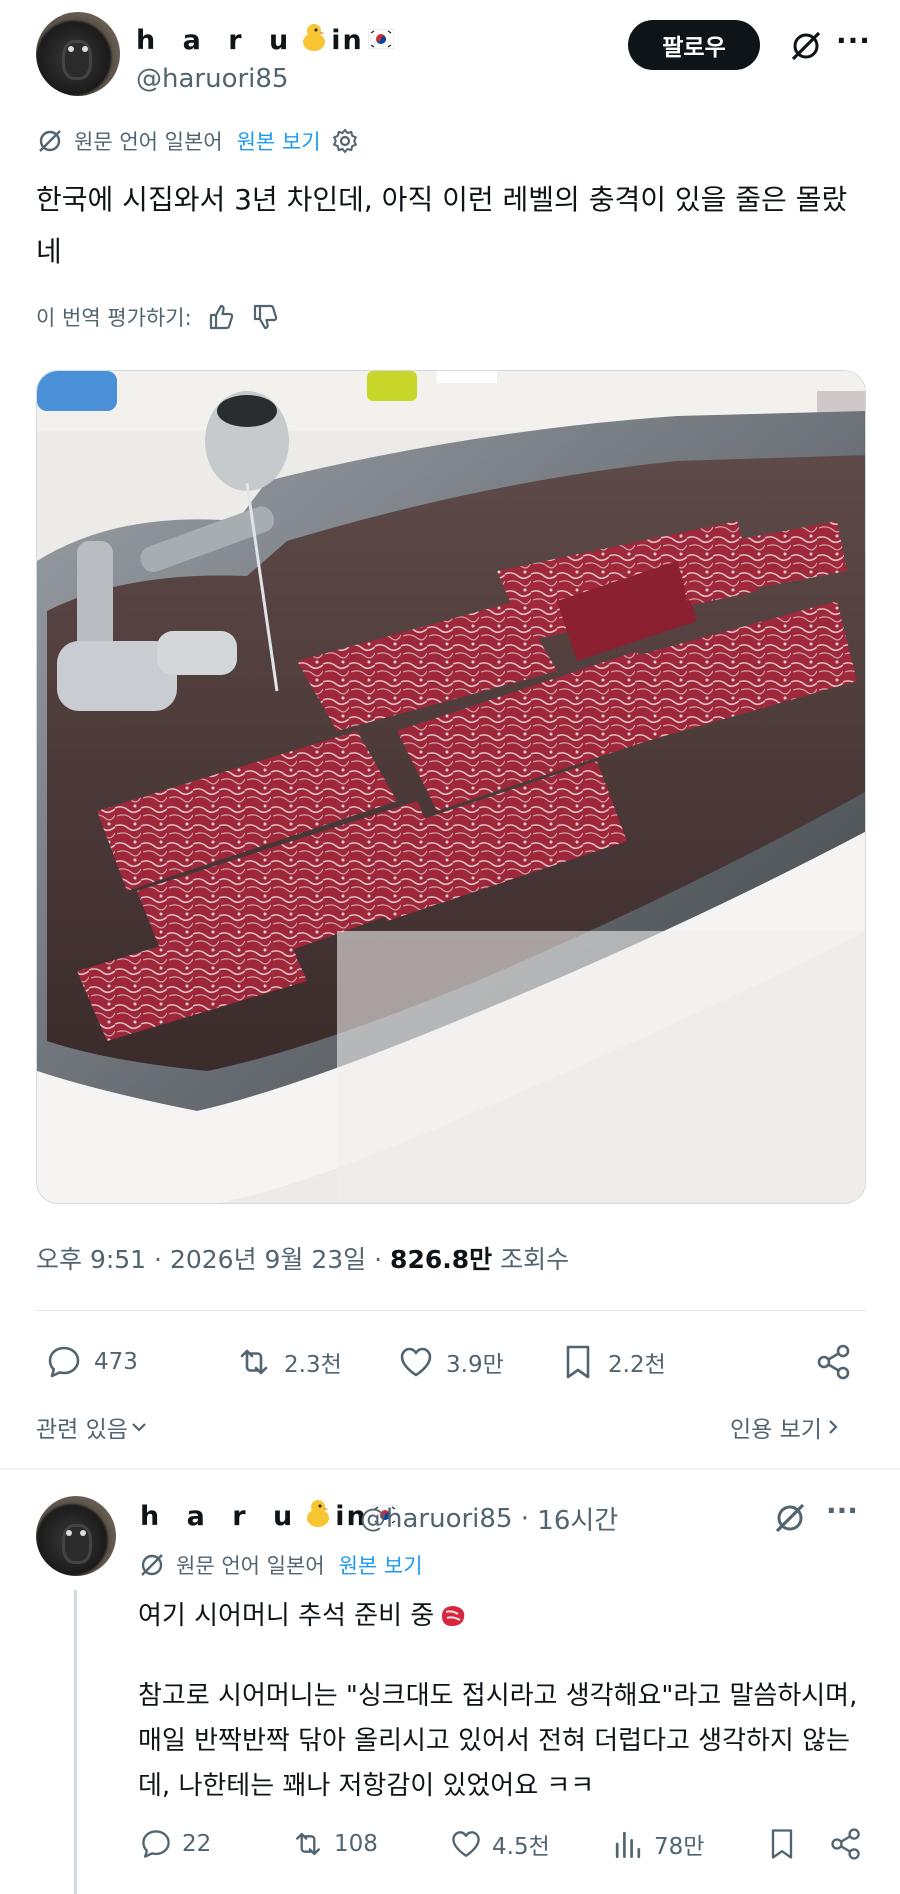 The image size is (900, 1894). I want to click on post-date: 2026년 9월 23일, so click(268, 1259).